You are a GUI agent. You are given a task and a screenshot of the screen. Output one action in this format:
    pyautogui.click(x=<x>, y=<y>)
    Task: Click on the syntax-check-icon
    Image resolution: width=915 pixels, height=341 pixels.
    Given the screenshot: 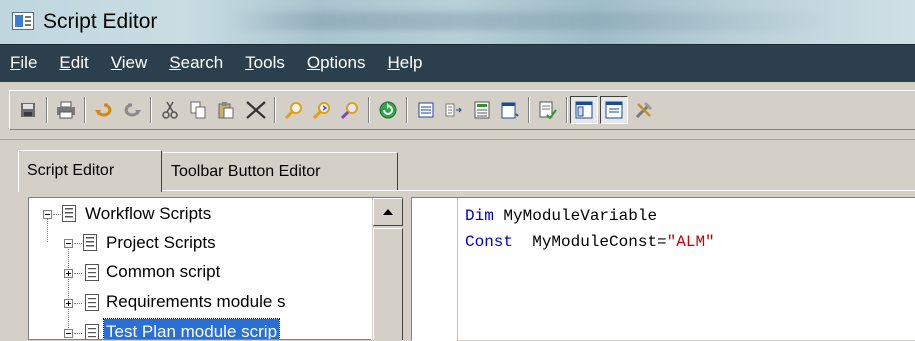 What is the action you would take?
    pyautogui.click(x=548, y=110)
    